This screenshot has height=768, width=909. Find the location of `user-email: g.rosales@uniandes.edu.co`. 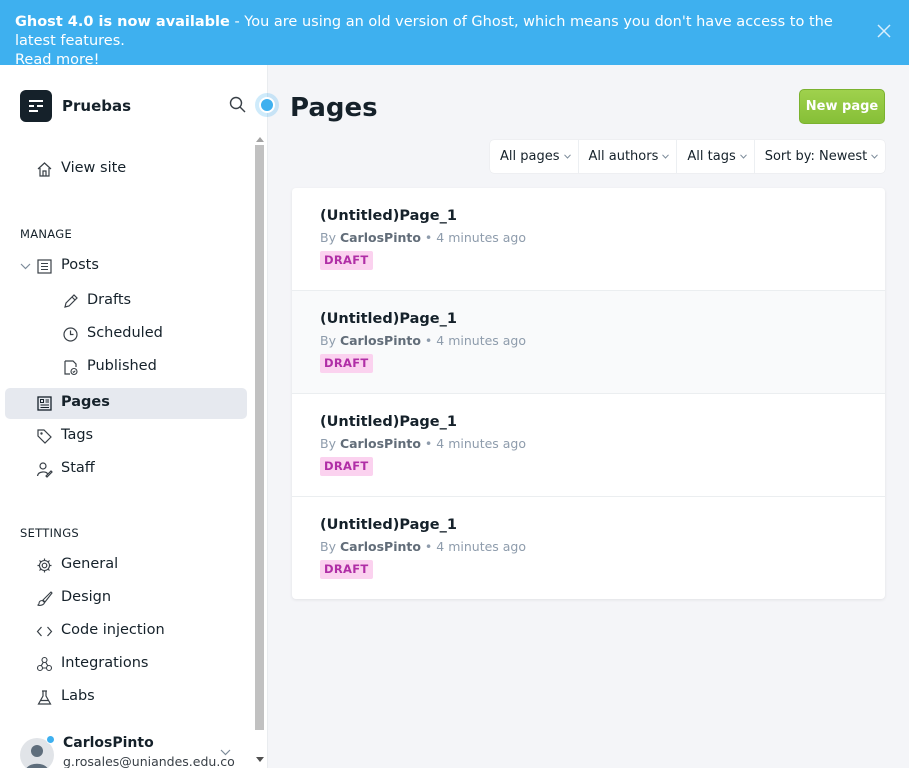

user-email: g.rosales@uniandes.edu.co is located at coordinates (149, 761).